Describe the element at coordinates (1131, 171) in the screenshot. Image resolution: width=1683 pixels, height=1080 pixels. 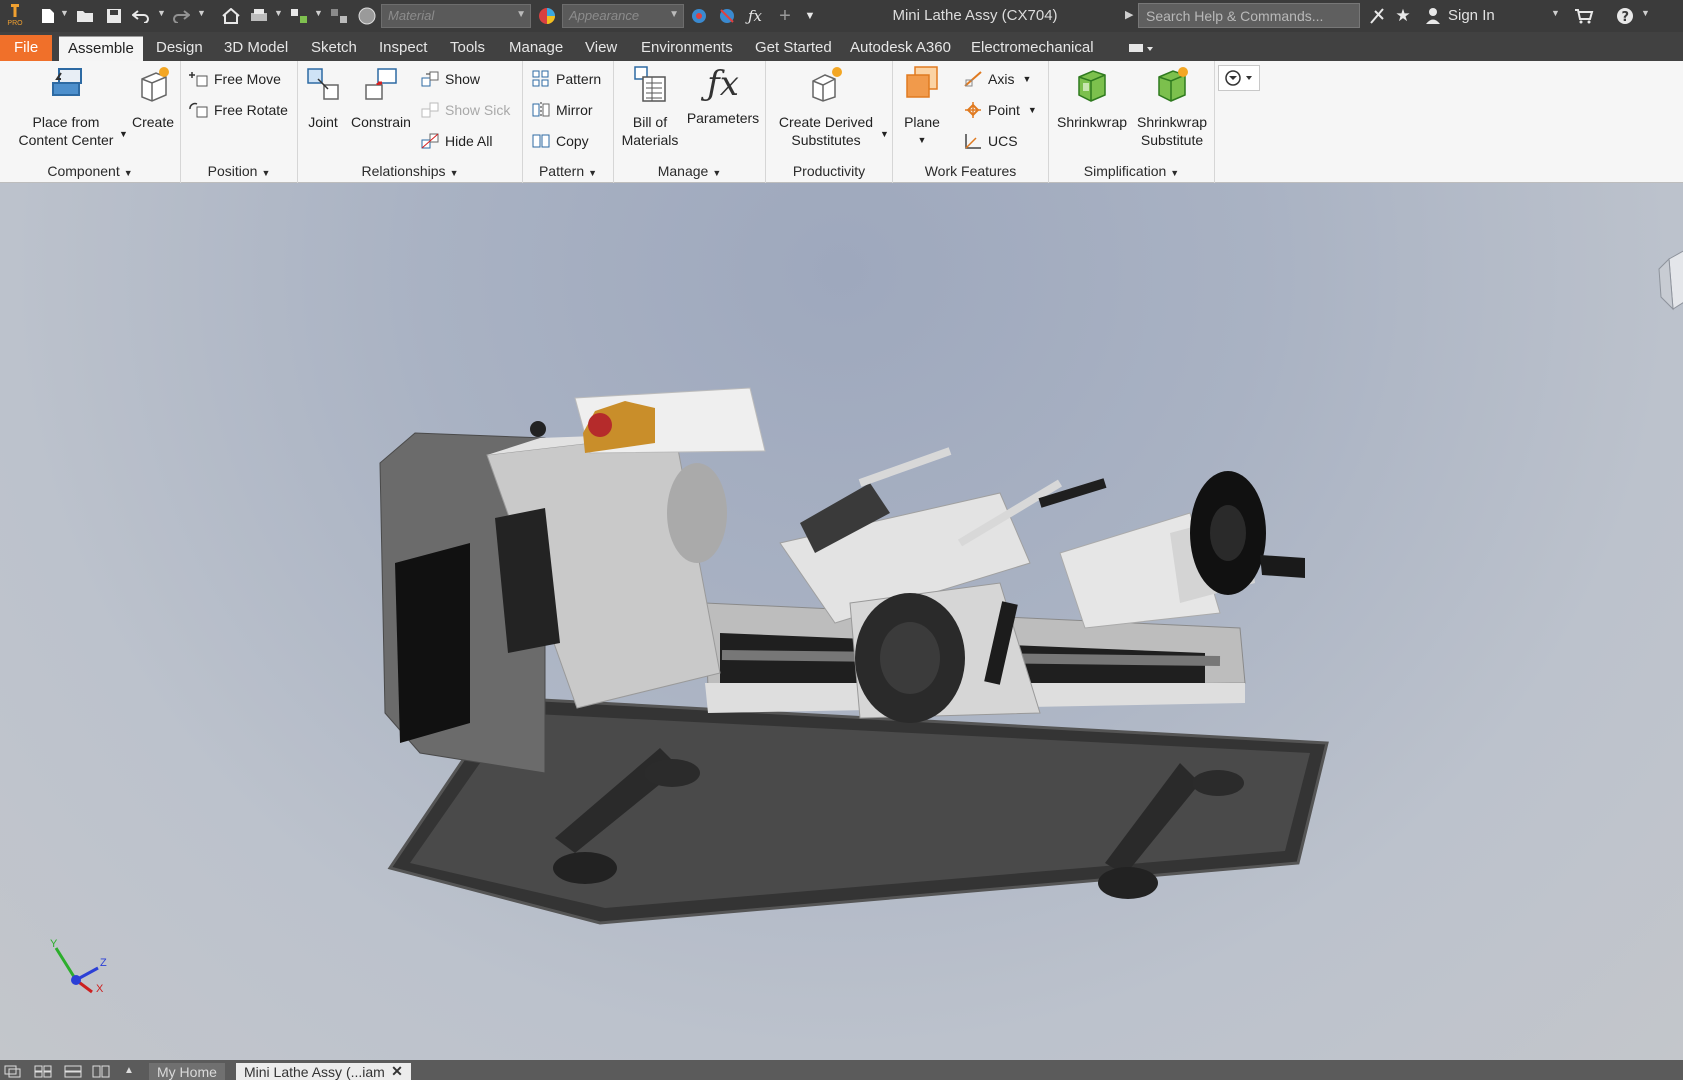
I see `panel-simplification-label: Simplification ▼` at that location.